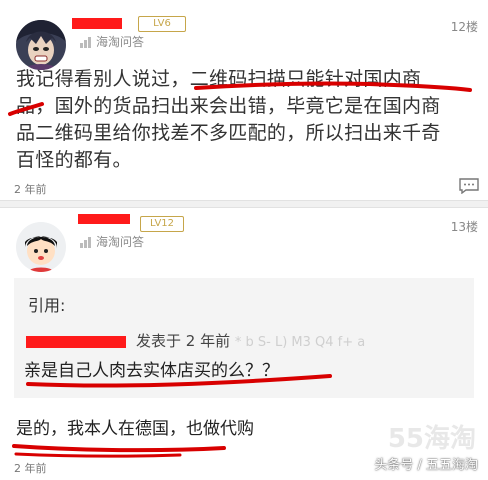 The height and width of the screenshot is (480, 488). Describe the element at coordinates (464, 227) in the screenshot. I see `floor-number: 13楼` at that location.